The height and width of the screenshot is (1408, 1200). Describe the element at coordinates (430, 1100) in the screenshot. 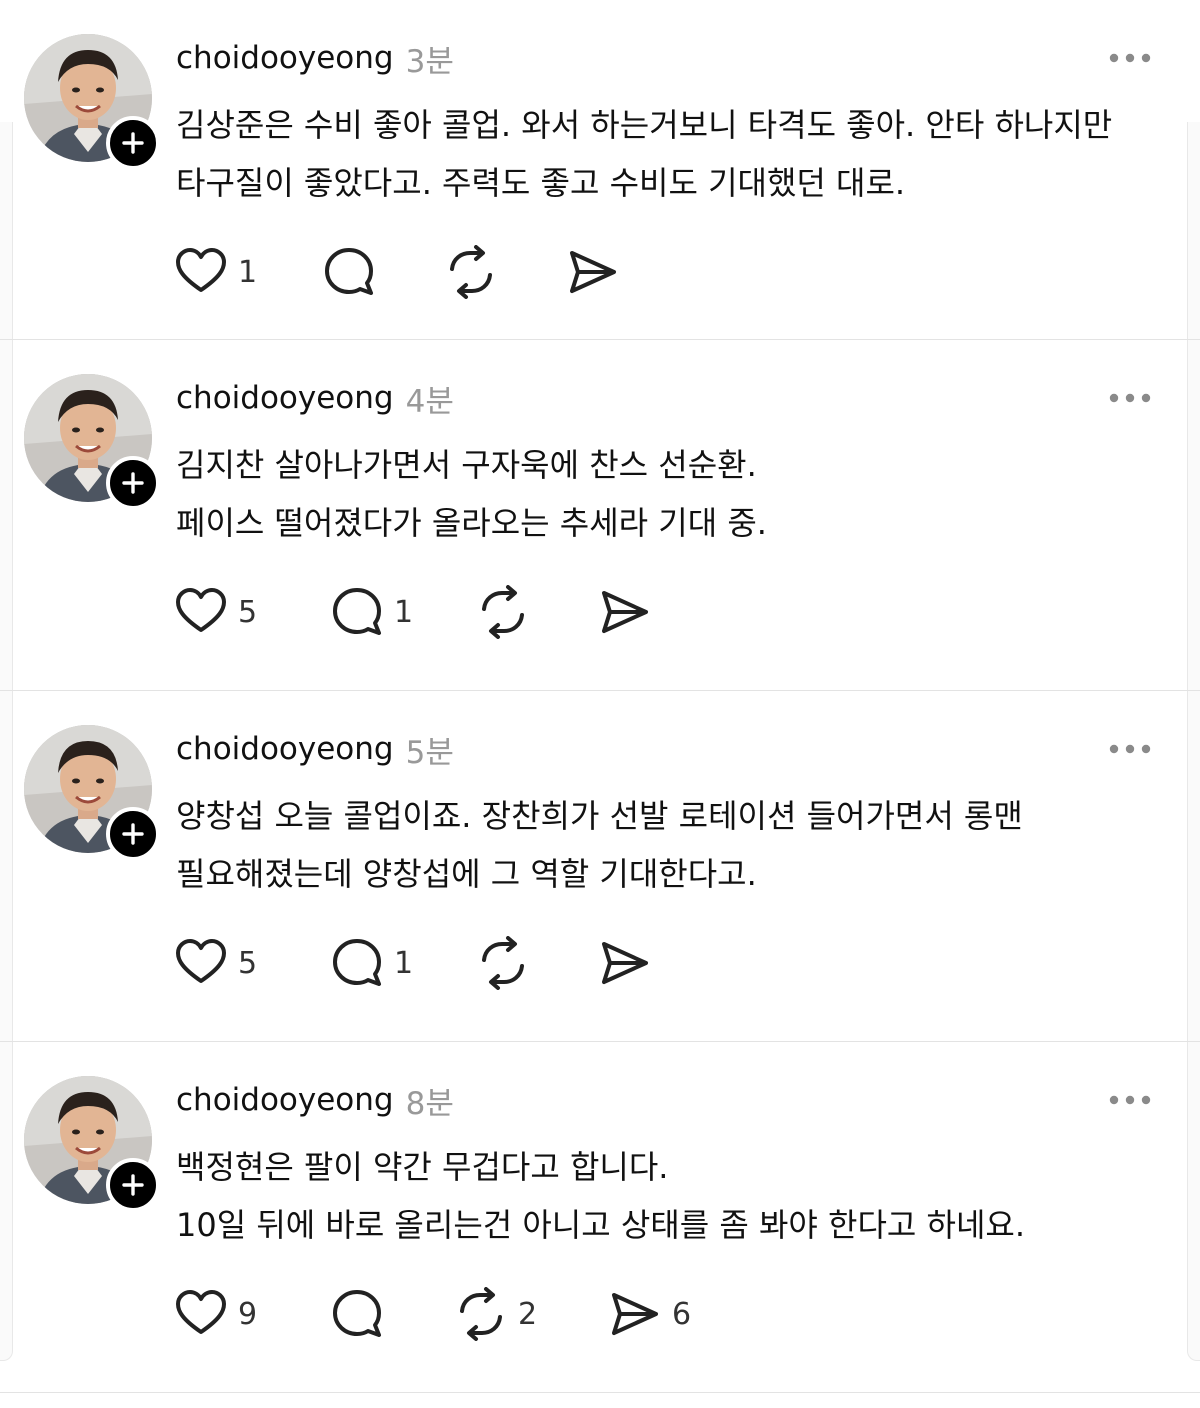

I see `timestamp: 8분` at that location.